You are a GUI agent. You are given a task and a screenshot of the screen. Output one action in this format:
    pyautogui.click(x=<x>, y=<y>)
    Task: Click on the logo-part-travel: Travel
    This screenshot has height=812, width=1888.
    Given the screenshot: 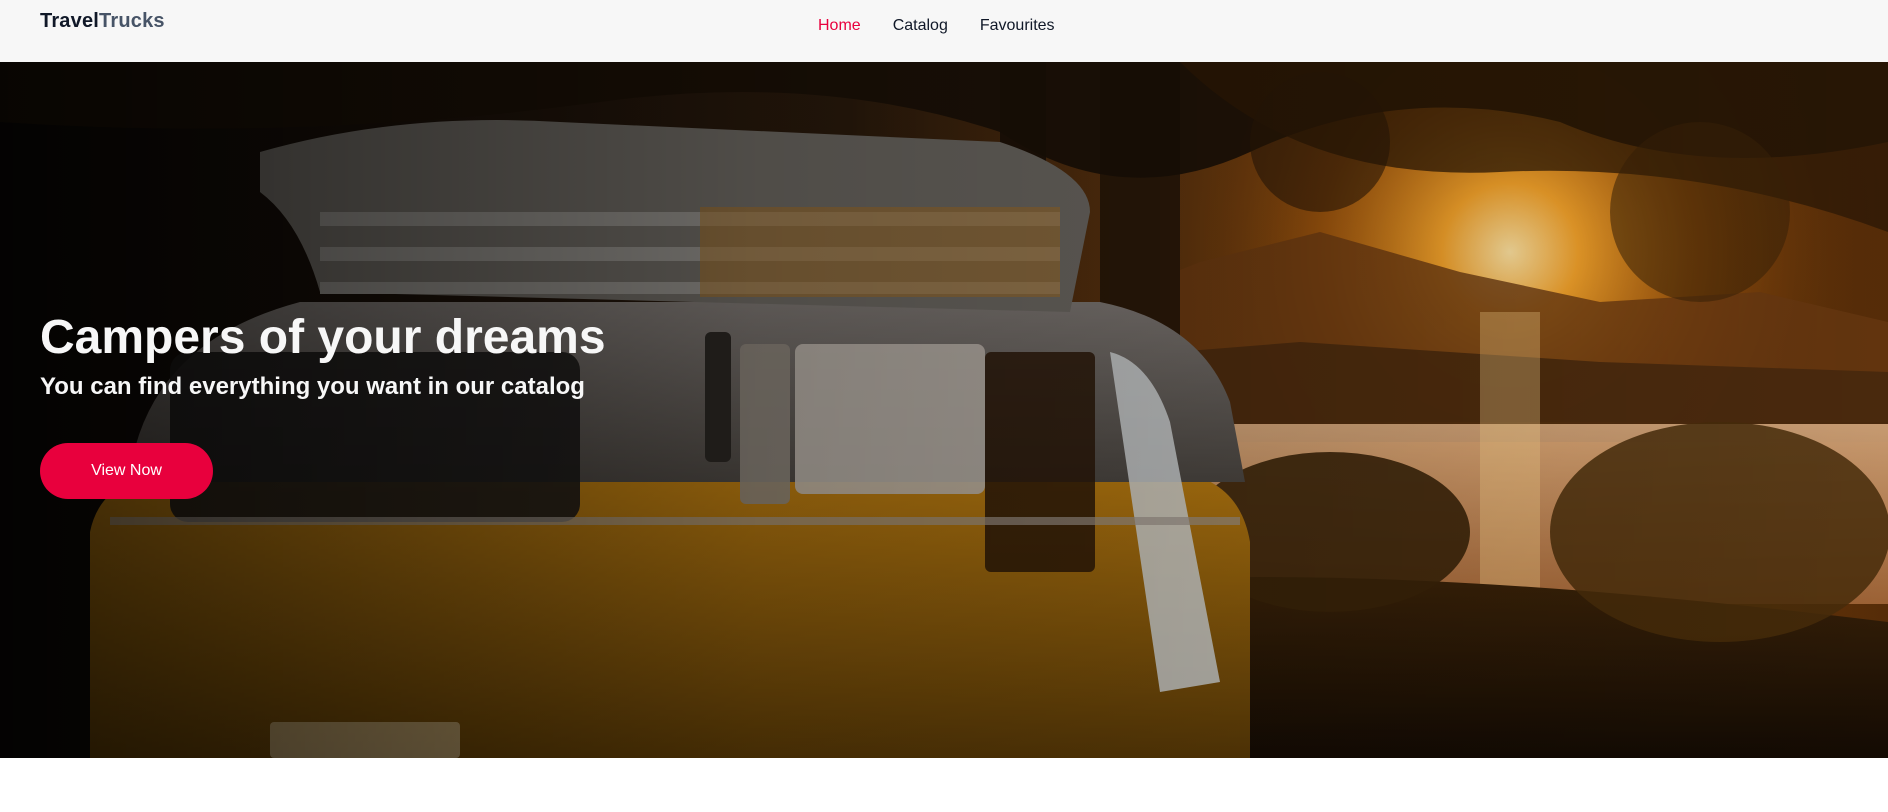 What is the action you would take?
    pyautogui.click(x=70, y=21)
    